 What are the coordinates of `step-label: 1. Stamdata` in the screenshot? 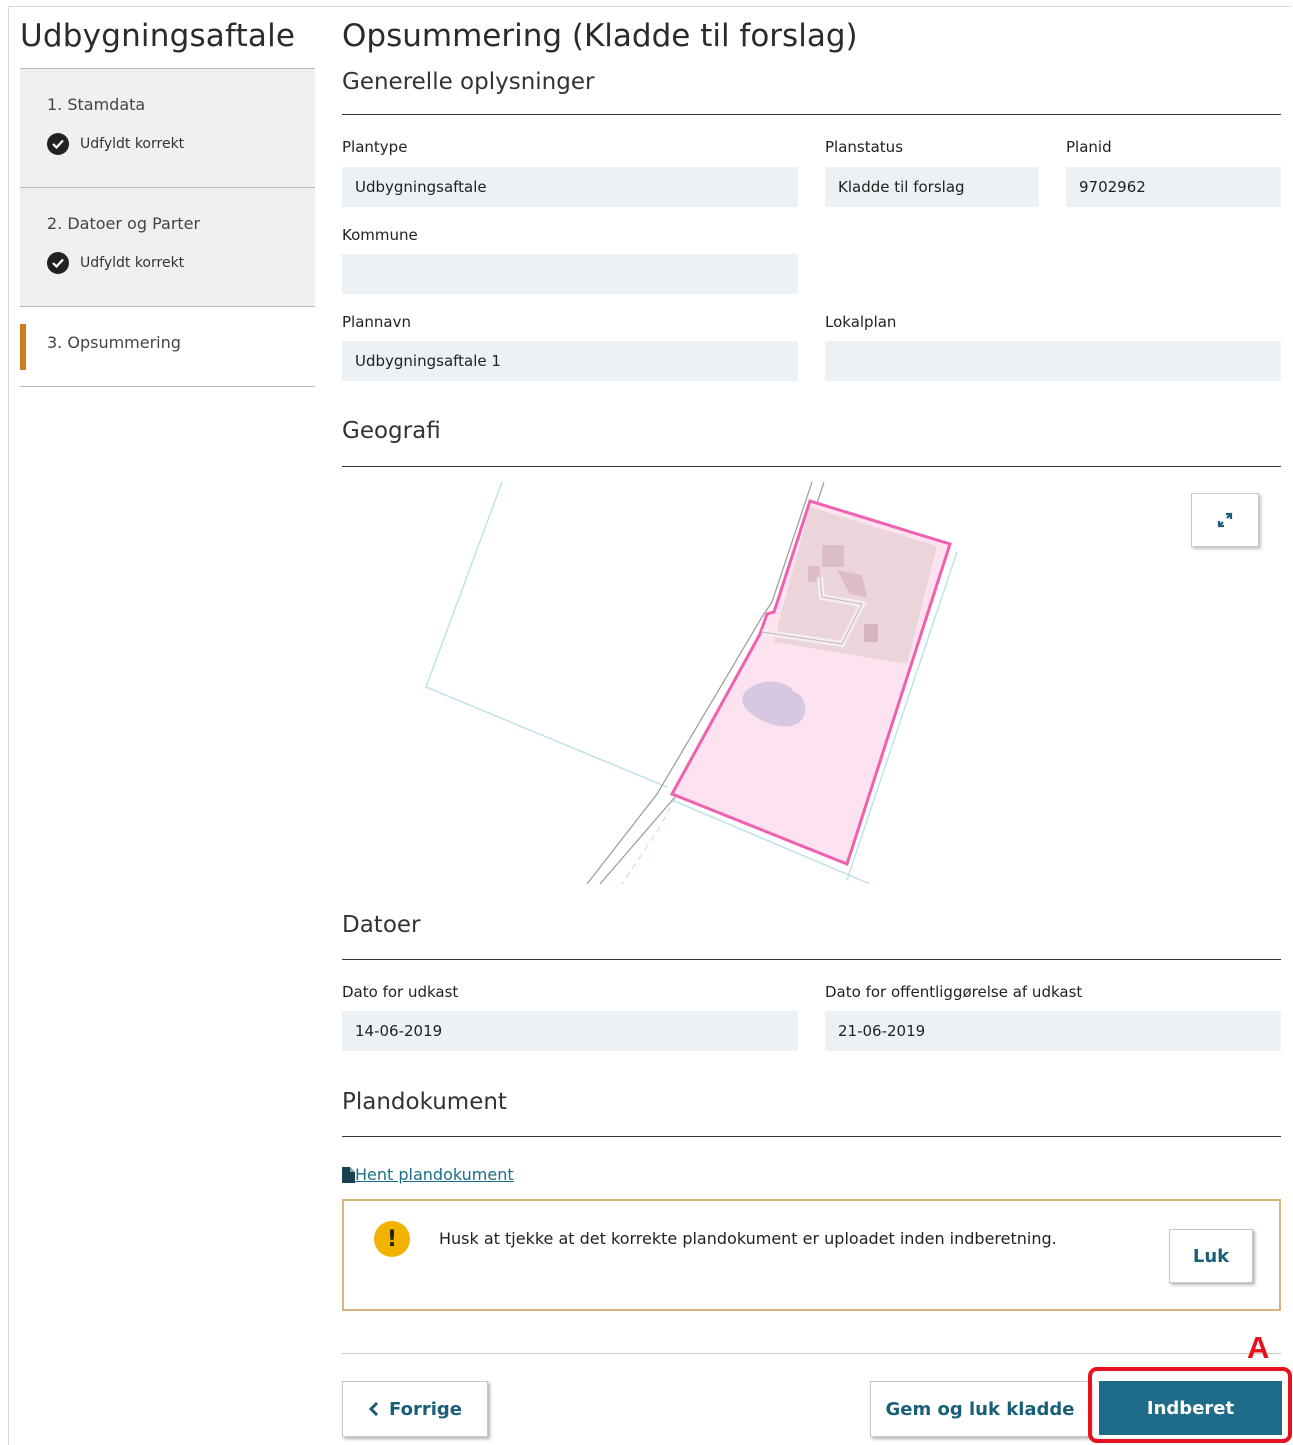 It's located at (96, 104).